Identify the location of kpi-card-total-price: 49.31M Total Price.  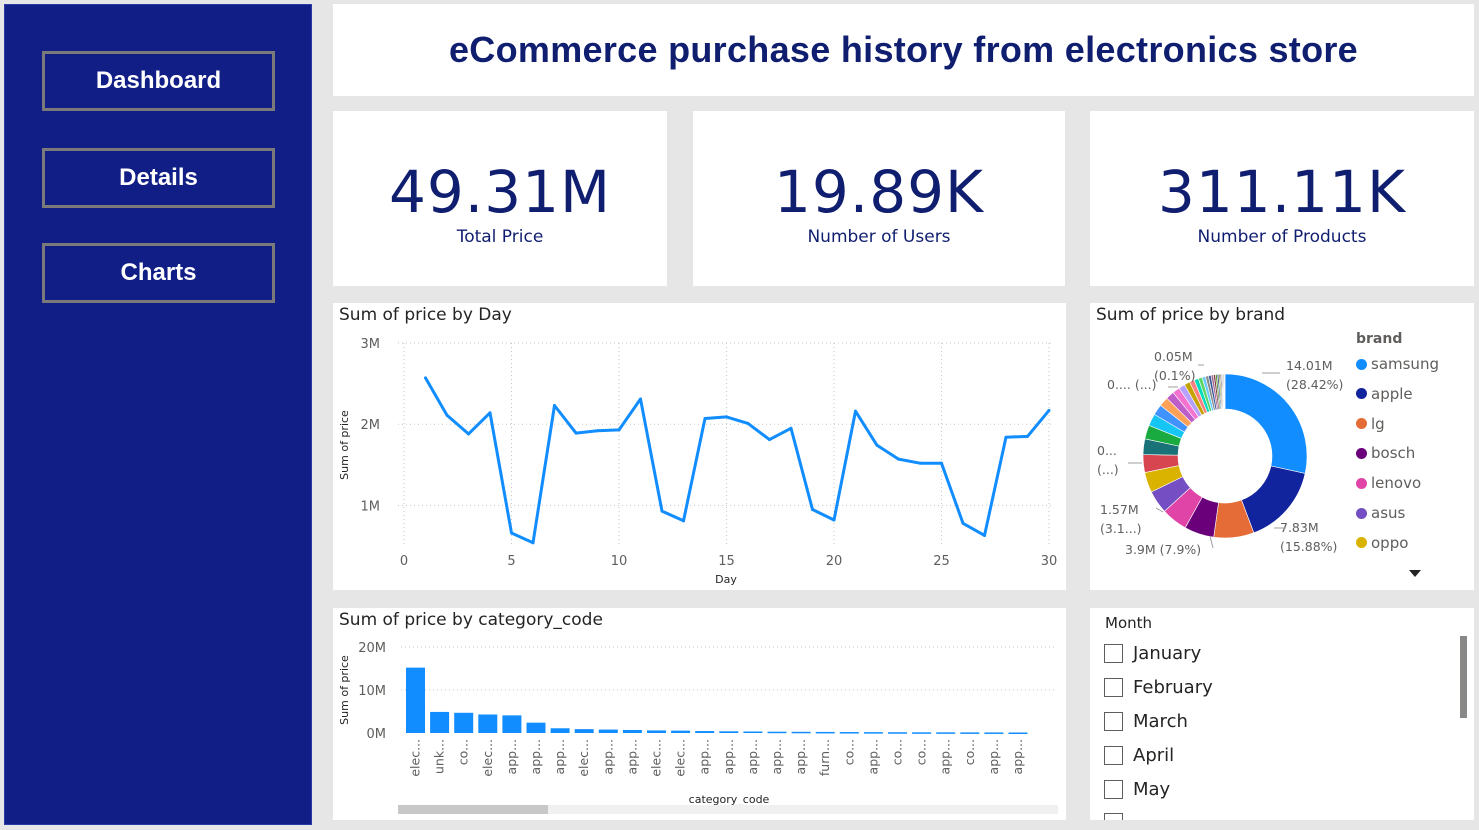
(500, 198).